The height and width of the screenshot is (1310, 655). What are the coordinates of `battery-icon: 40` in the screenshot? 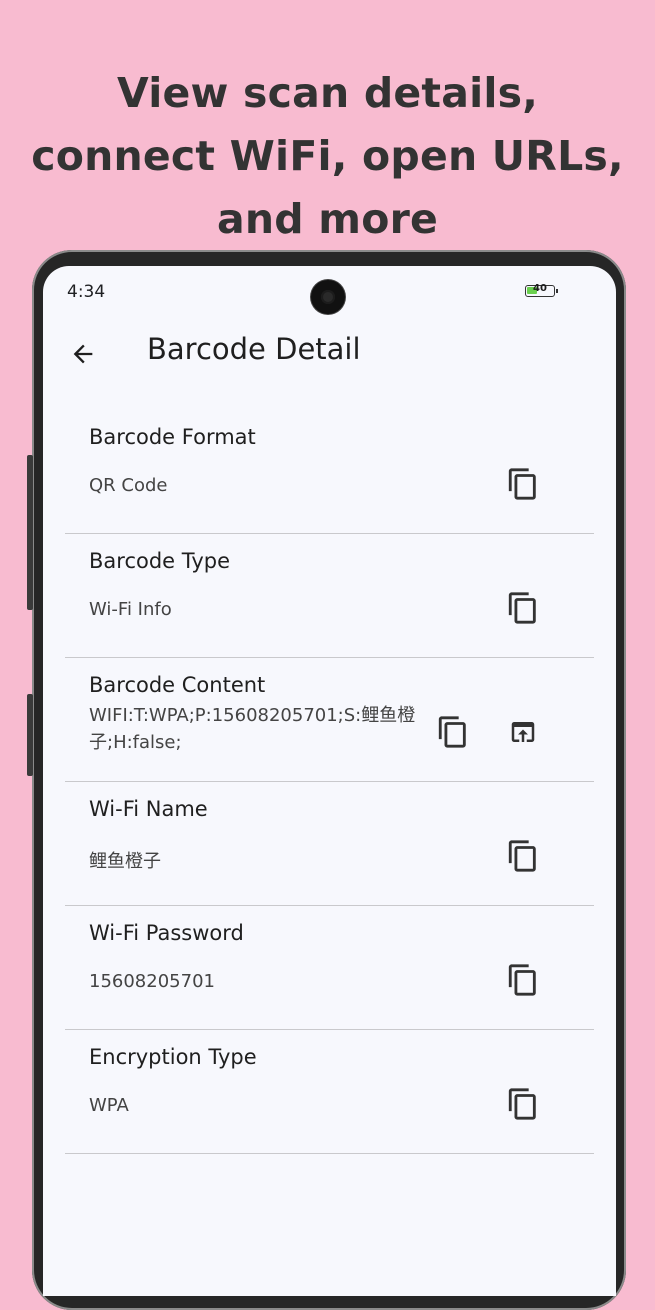 It's located at (541, 290).